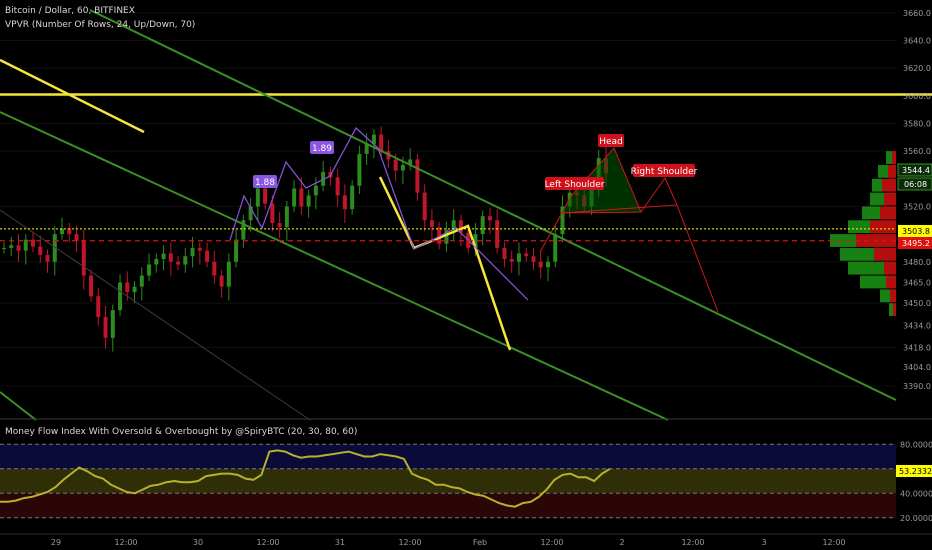 Image resolution: width=932 pixels, height=550 pixels. Describe the element at coordinates (917, 13) in the screenshot. I see `price-tick: 3660.0` at that location.